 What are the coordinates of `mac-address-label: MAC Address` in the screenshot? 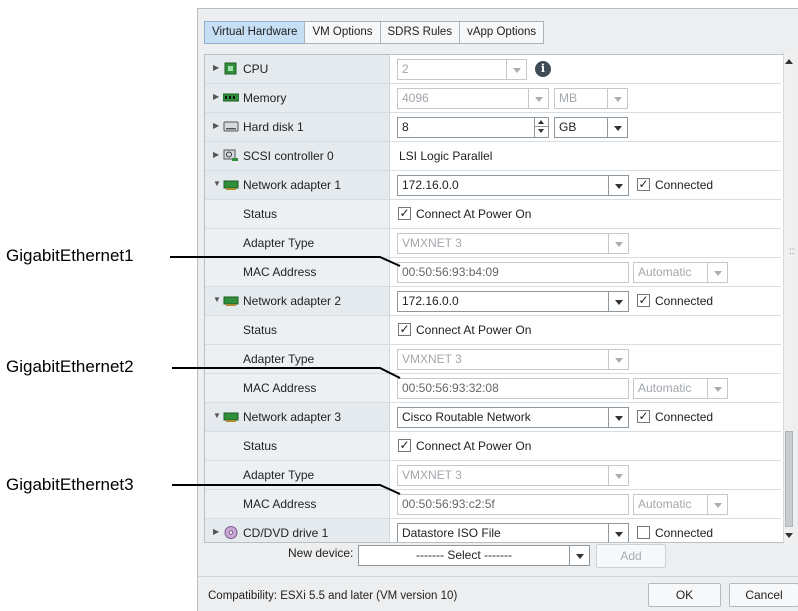 It's located at (280, 272).